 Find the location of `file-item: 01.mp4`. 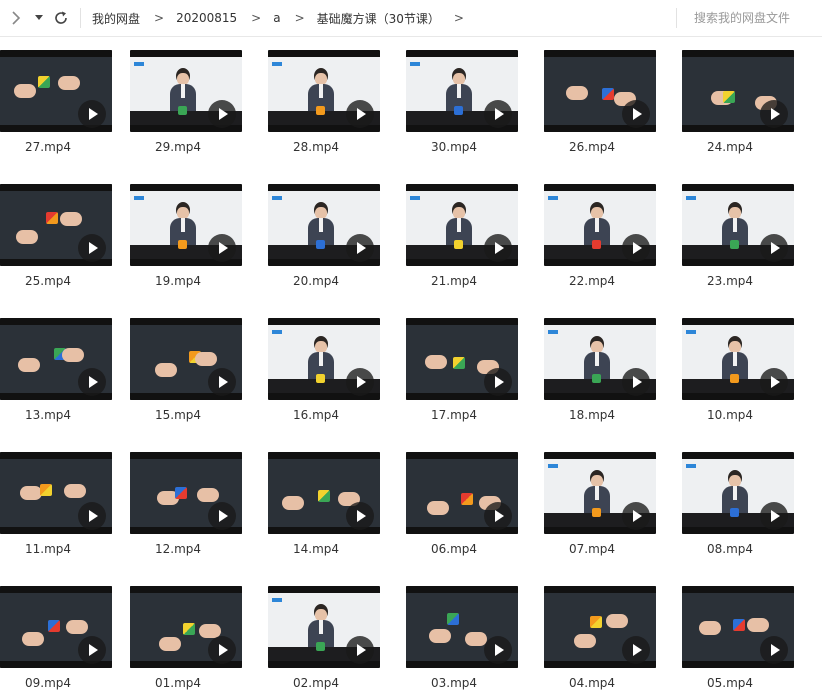

file-item: 01.mp4 is located at coordinates (186, 632).